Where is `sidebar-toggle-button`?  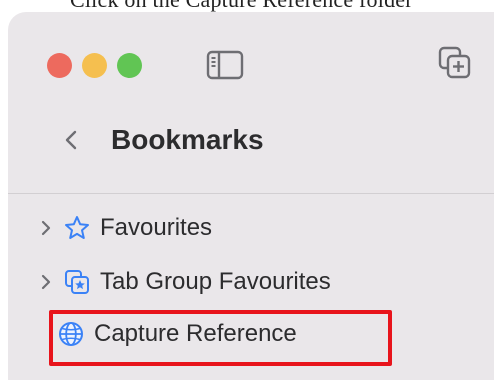
sidebar-toggle-button is located at coordinates (225, 67).